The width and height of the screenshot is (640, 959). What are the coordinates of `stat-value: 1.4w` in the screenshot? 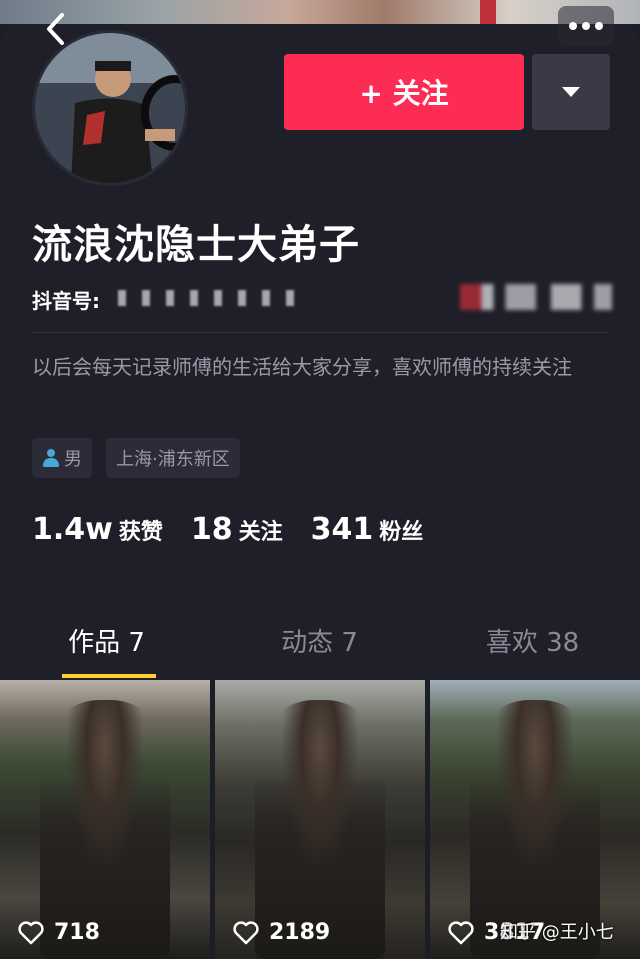 It's located at (72, 529).